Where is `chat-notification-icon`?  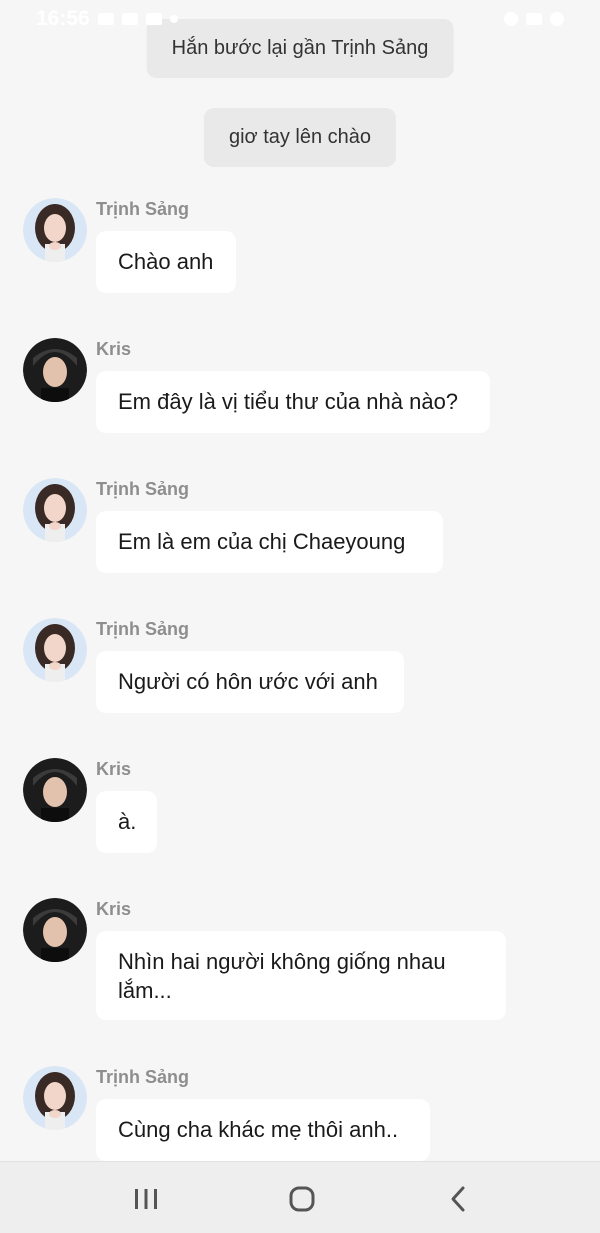 chat-notification-icon is located at coordinates (153, 19).